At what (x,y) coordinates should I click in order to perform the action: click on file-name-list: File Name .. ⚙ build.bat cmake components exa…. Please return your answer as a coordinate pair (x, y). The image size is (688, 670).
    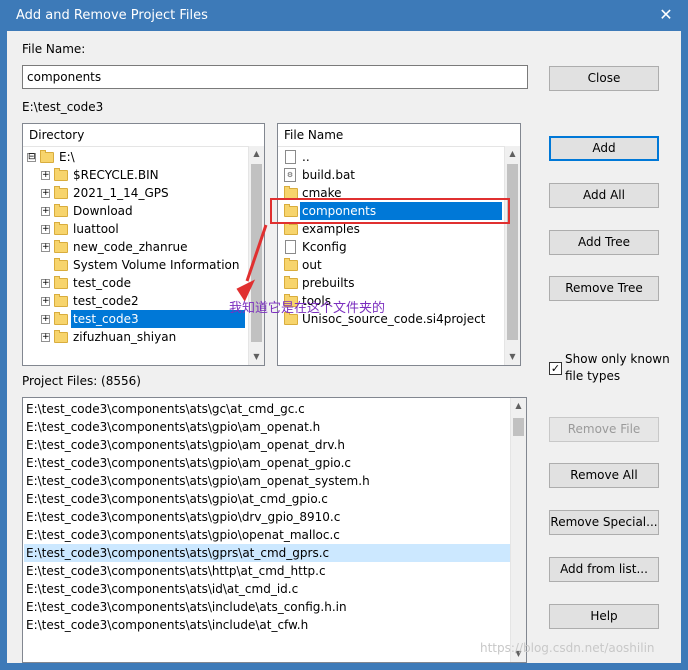
    Looking at the image, I should click on (399, 244).